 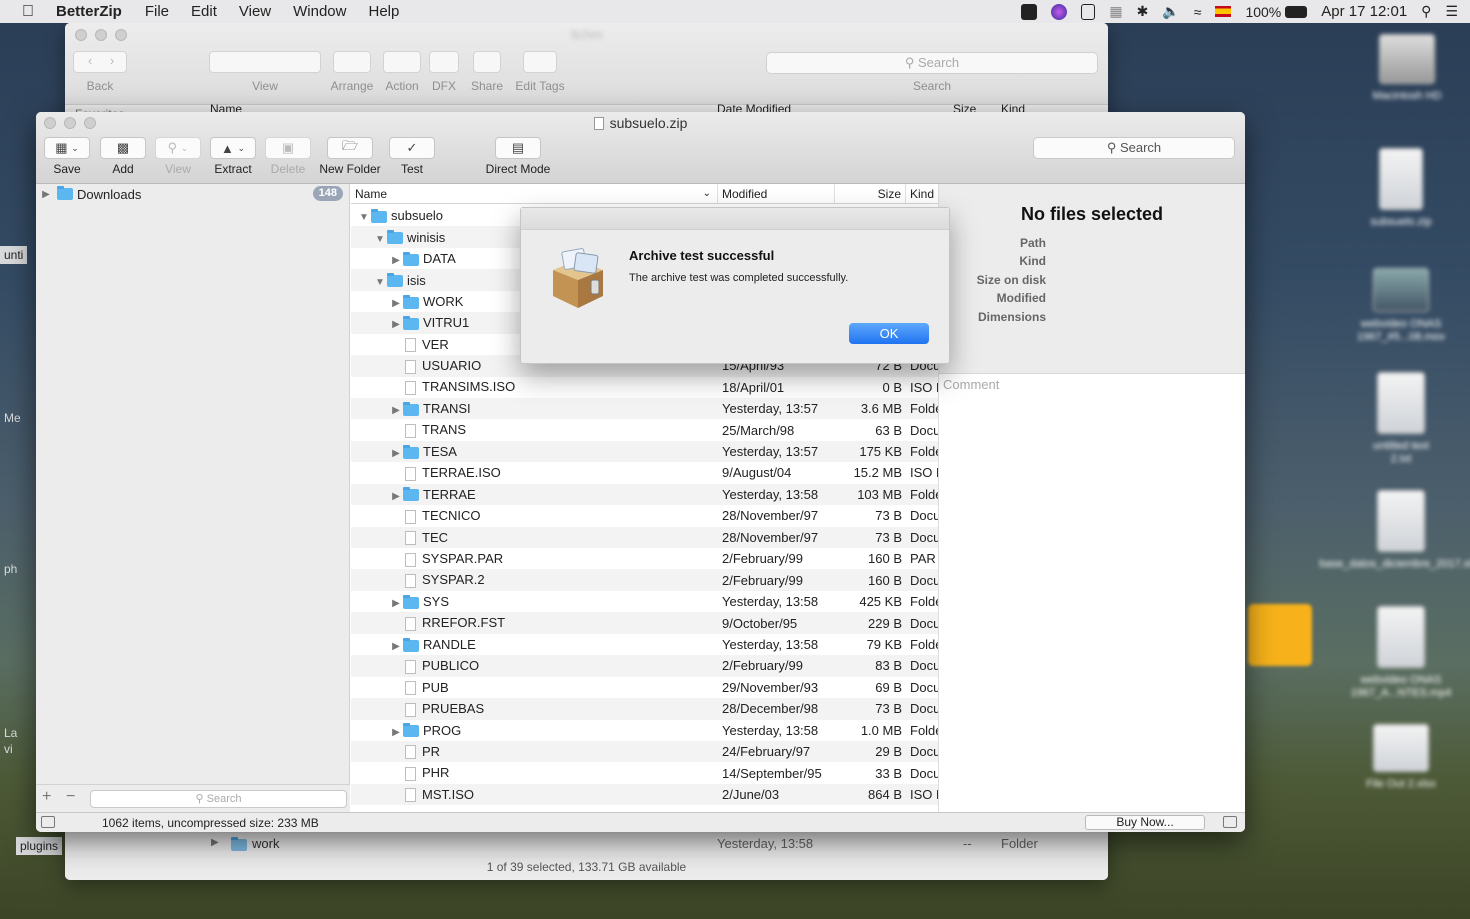 I want to click on yellow-drive-icon, so click(x=1280, y=635).